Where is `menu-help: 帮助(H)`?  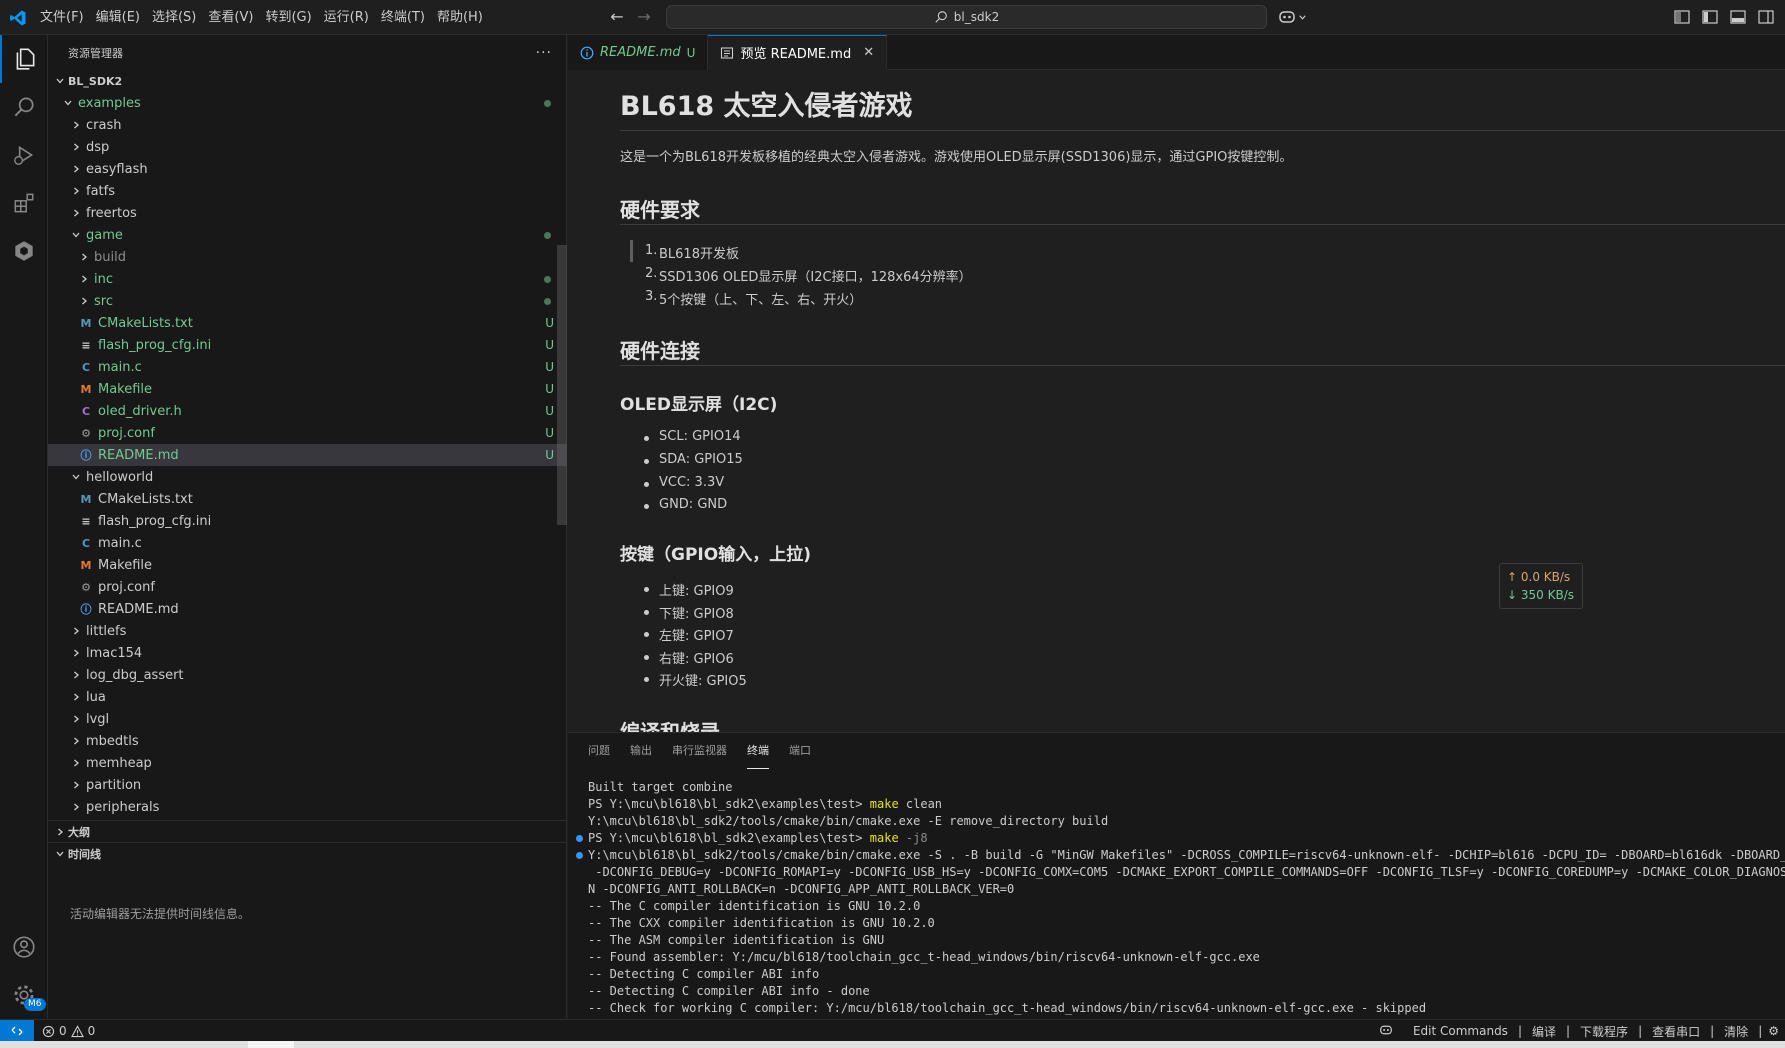 menu-help: 帮助(H) is located at coordinates (460, 18).